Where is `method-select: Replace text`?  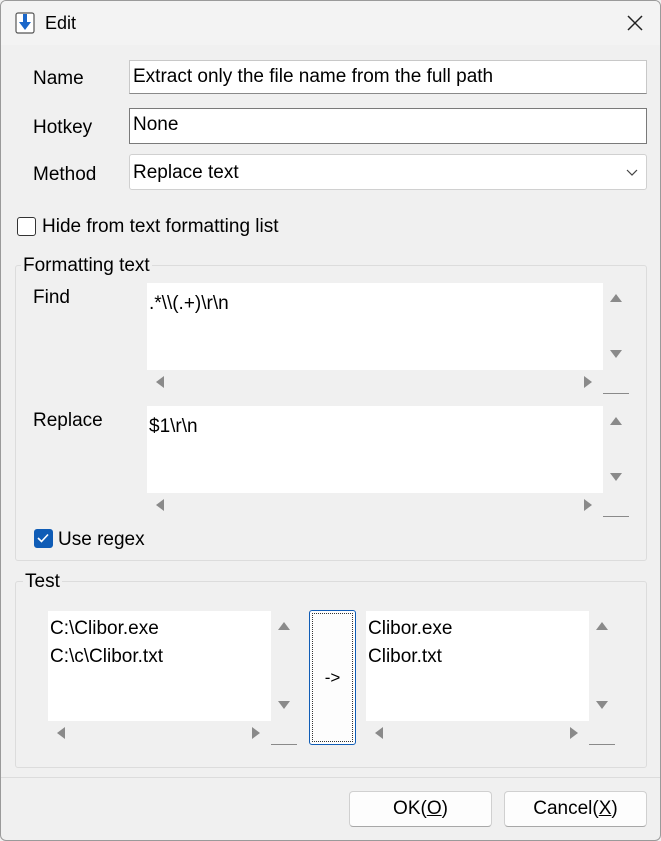
method-select: Replace text is located at coordinates (388, 172).